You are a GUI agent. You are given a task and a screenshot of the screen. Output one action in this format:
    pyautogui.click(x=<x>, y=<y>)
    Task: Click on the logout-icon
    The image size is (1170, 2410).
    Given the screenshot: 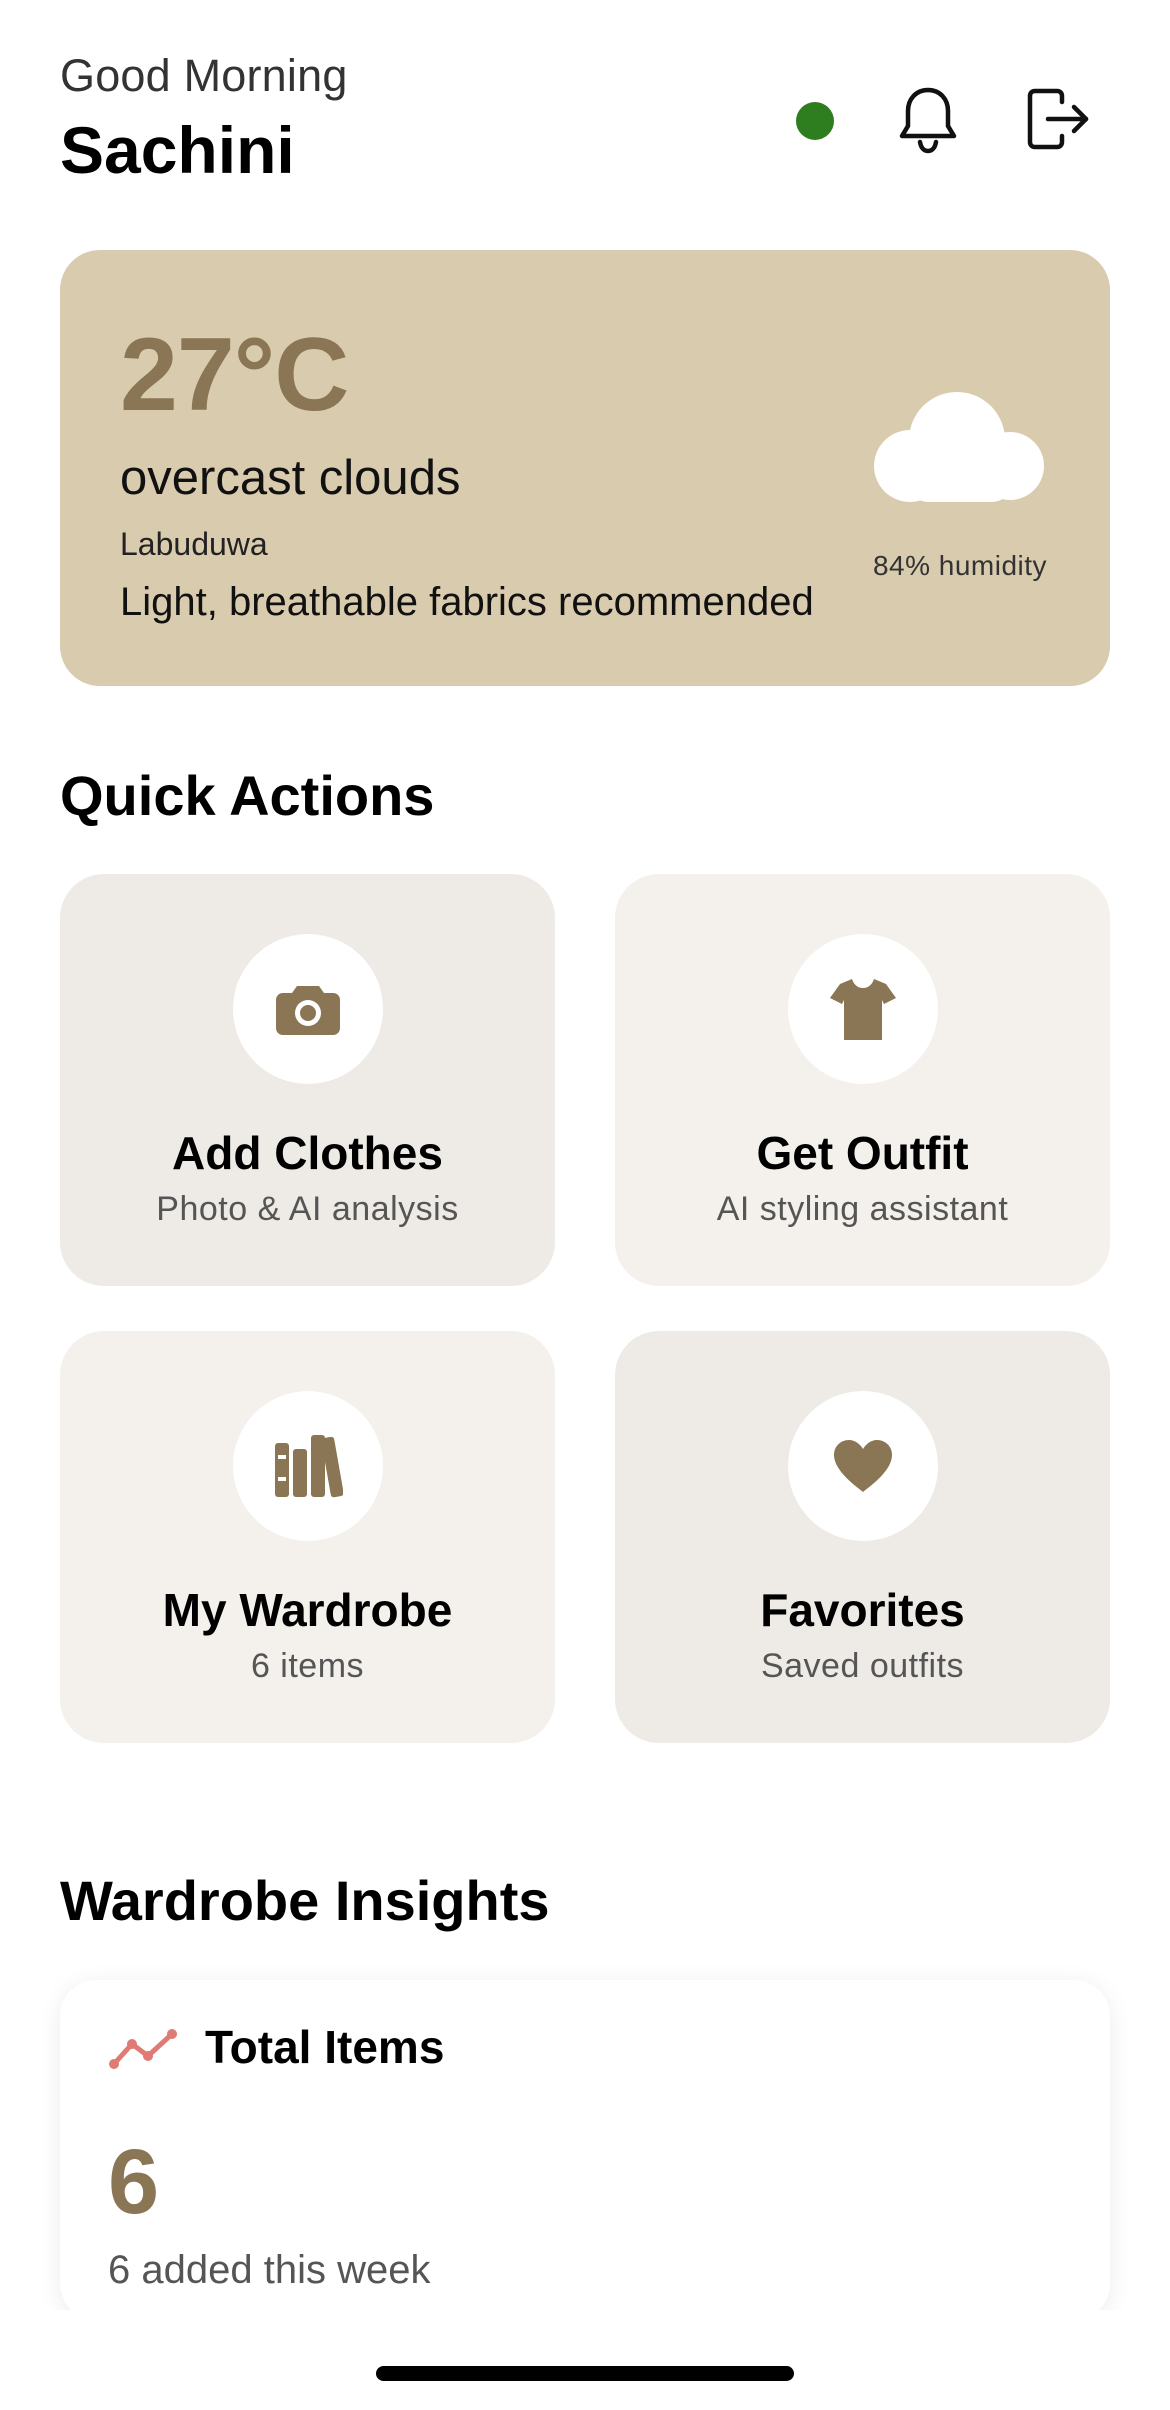 What is the action you would take?
    pyautogui.click(x=1058, y=119)
    